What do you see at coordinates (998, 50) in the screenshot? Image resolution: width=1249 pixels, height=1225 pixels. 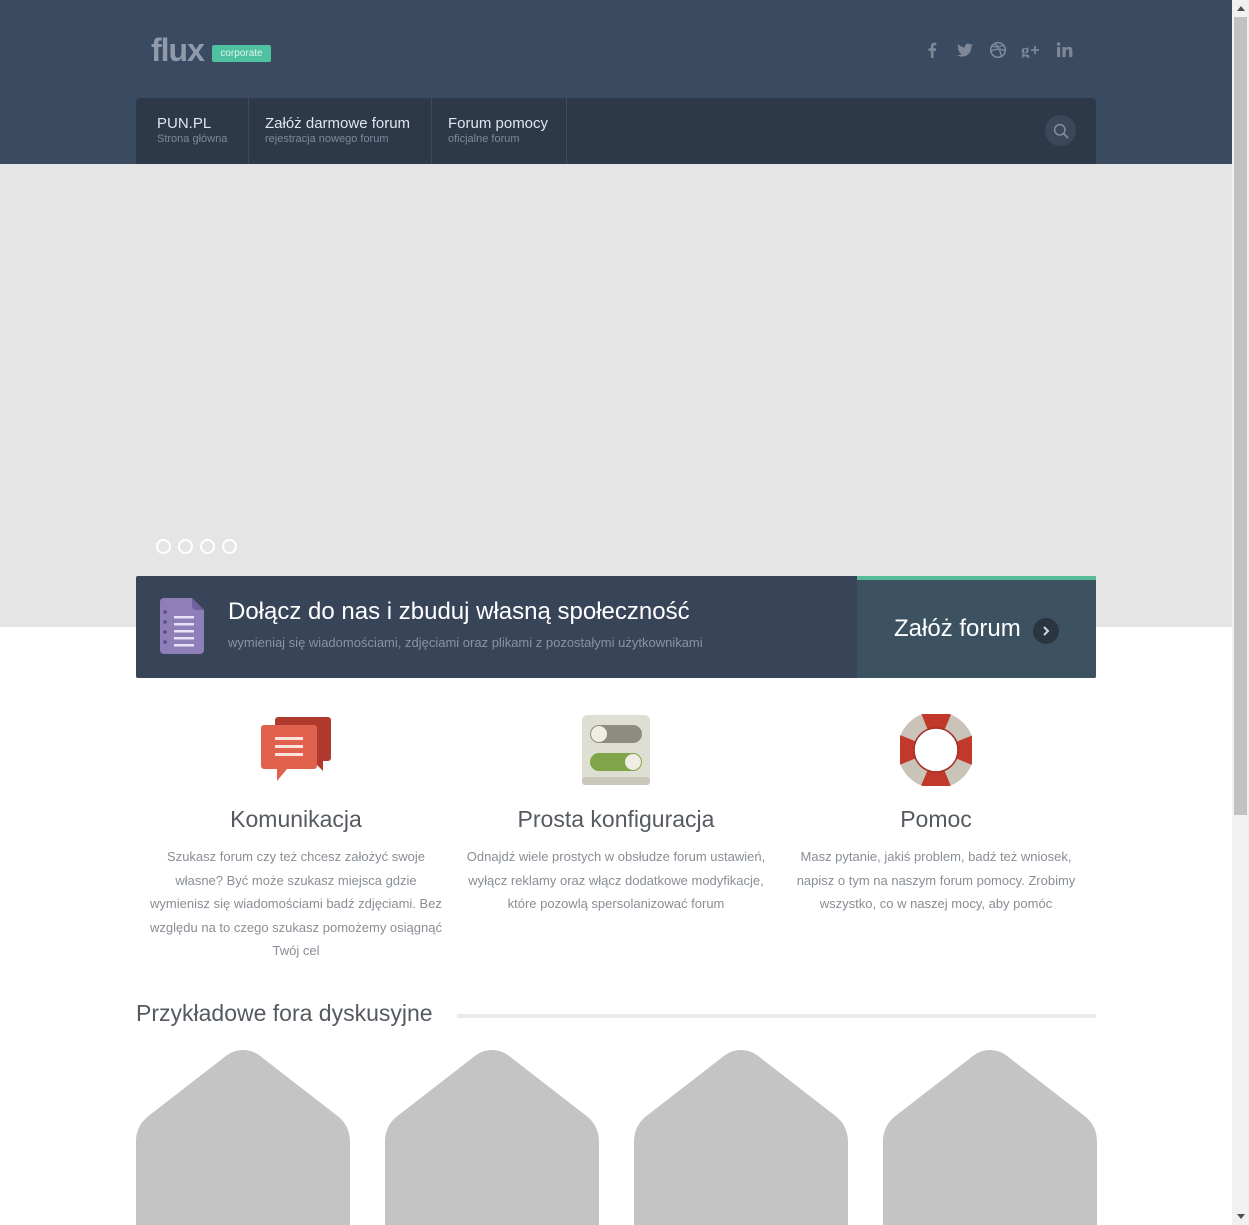 I see `dribbble-icon` at bounding box center [998, 50].